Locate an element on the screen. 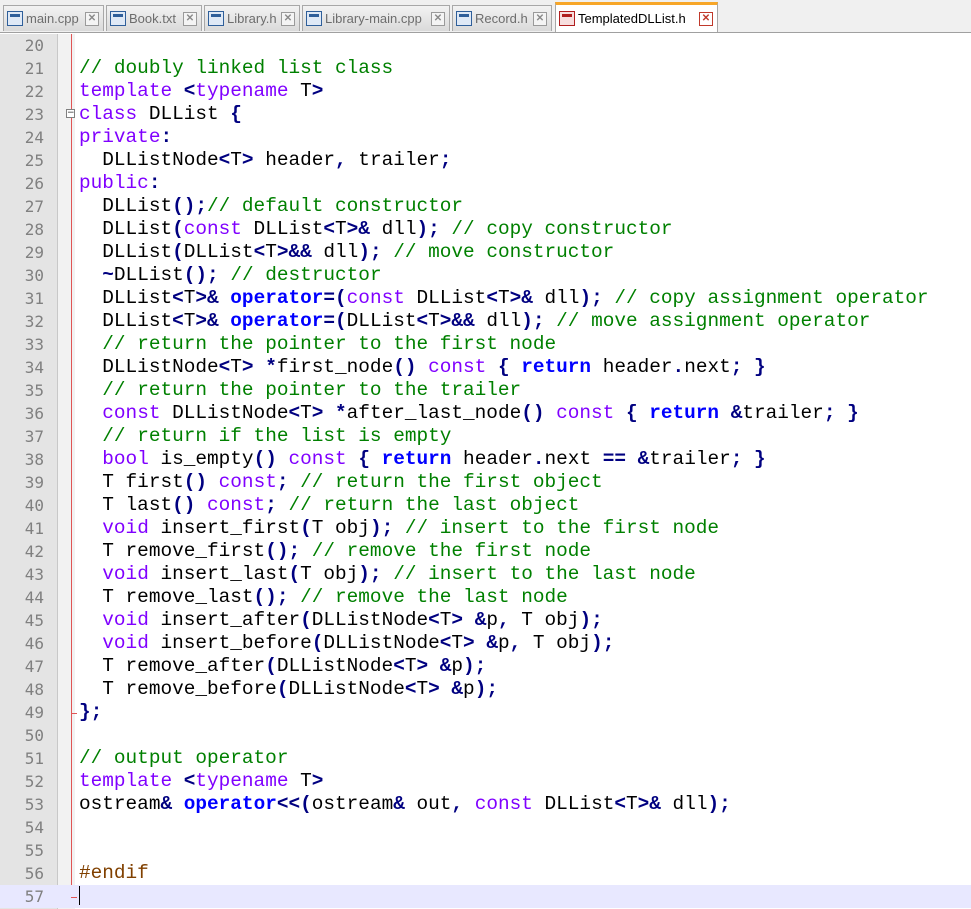 The height and width of the screenshot is (909, 971). code-line: 50 is located at coordinates (485, 735).